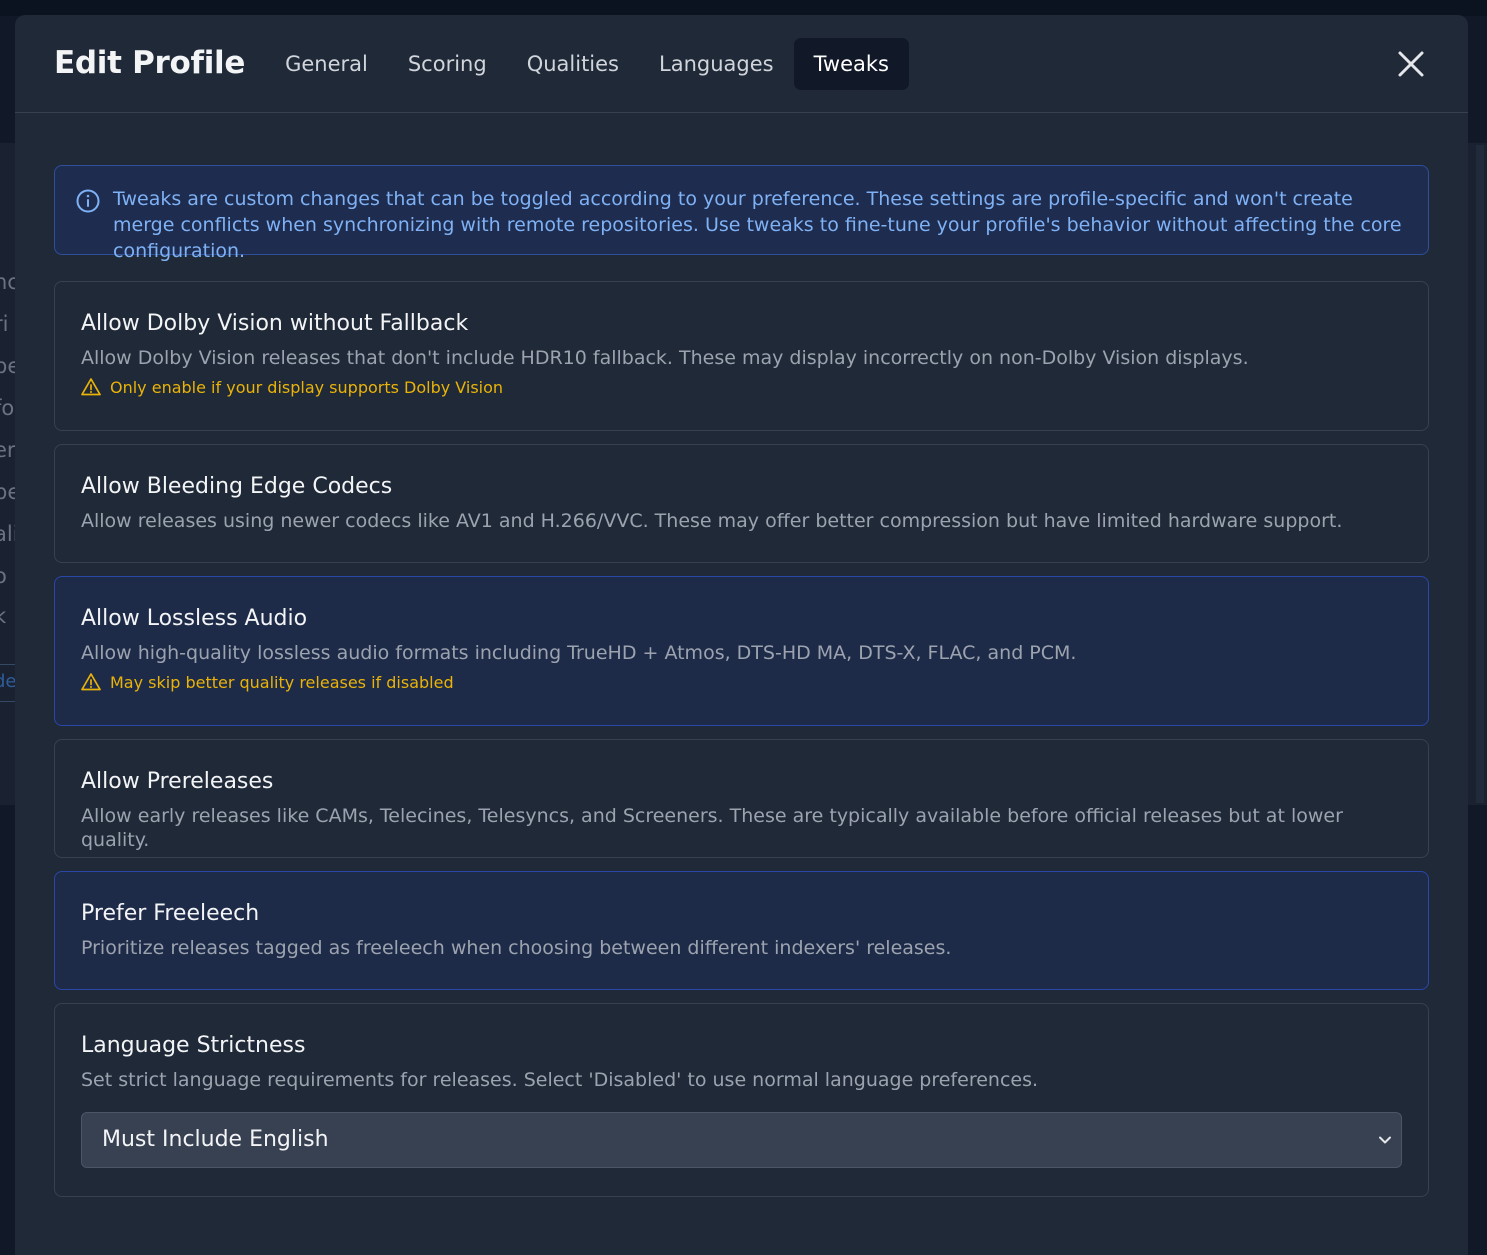  What do you see at coordinates (8, 282) in the screenshot?
I see `backdrop-text: nc` at bounding box center [8, 282].